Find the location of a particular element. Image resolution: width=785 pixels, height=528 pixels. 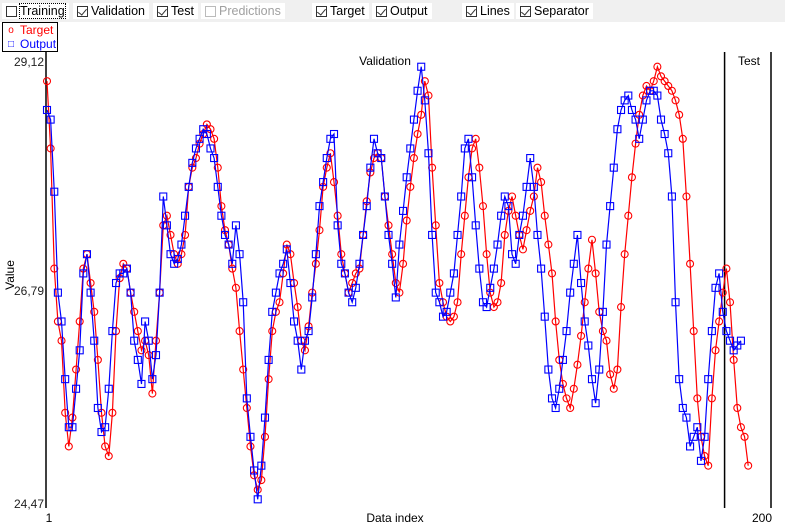

section-label-test: Test is located at coordinates (749, 61).